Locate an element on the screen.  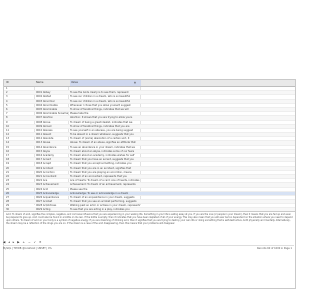
column-header-id: ID is located at coordinates (7, 83).